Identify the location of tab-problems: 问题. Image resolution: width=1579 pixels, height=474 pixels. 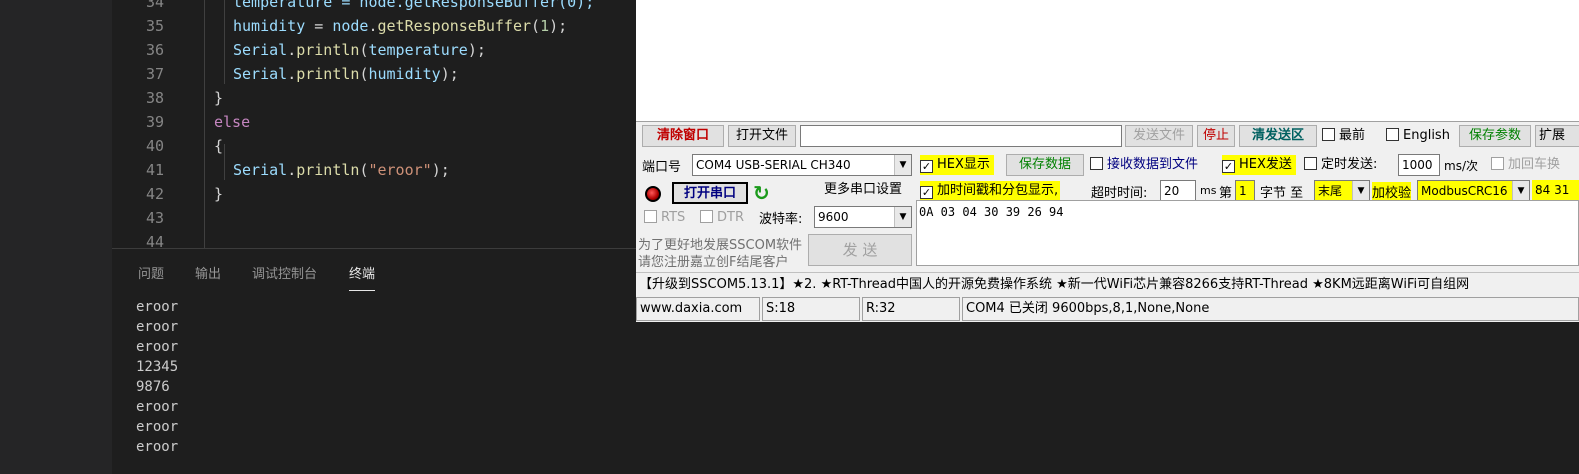
(151, 272).